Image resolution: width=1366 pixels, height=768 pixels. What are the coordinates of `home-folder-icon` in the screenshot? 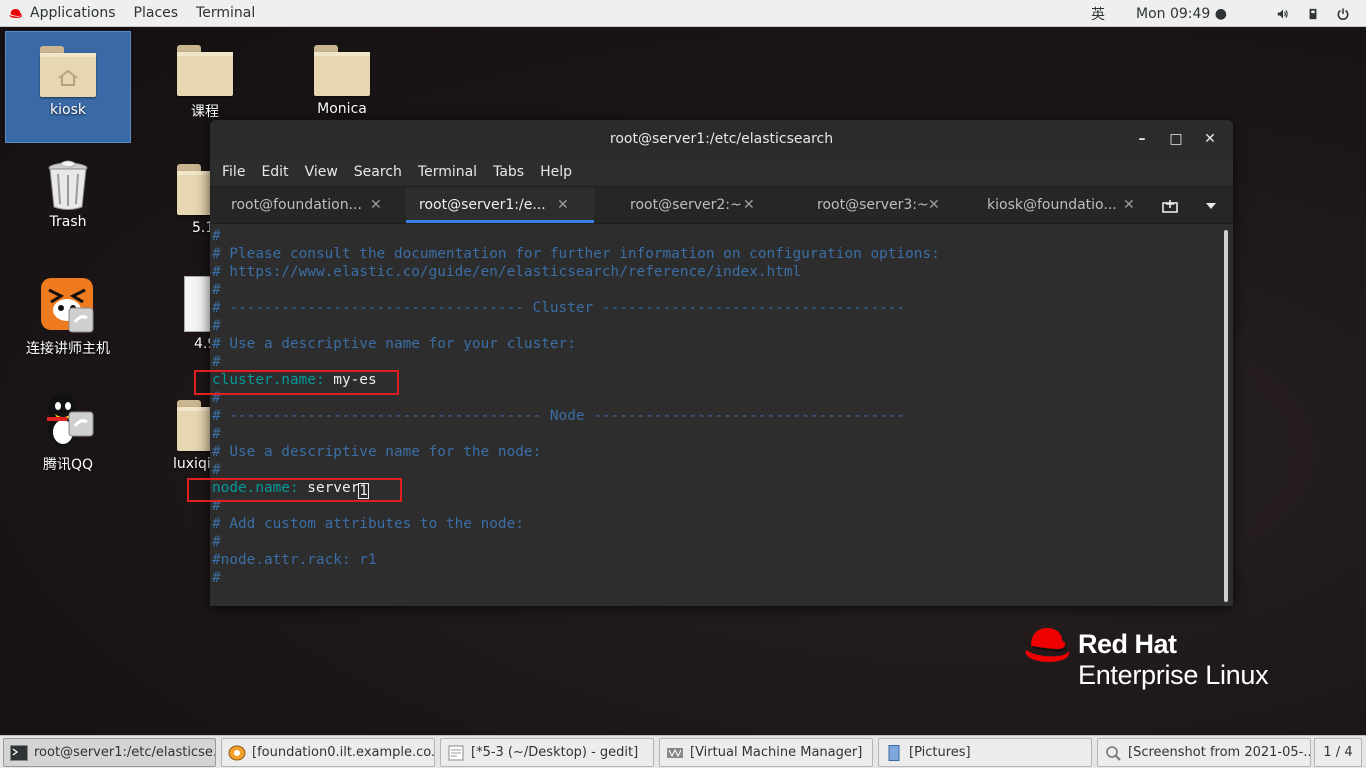 It's located at (68, 70).